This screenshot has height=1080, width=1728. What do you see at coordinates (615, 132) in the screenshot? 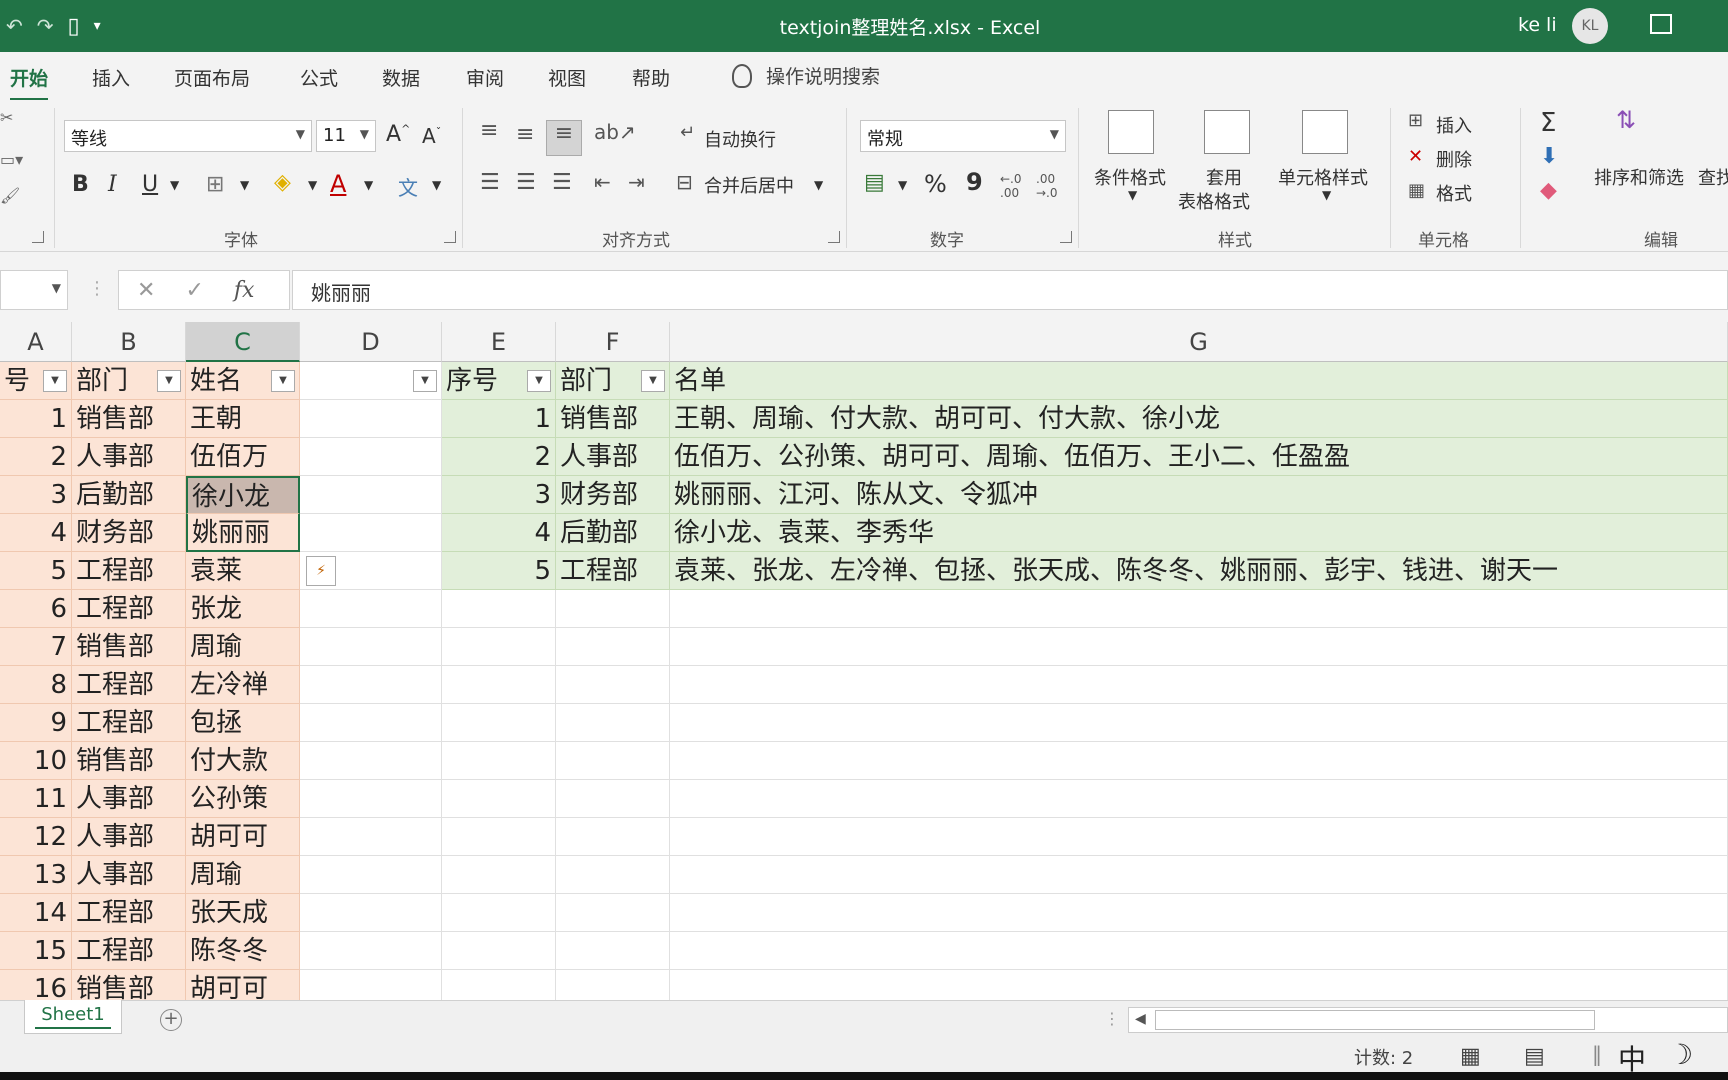
I see `orientation-icon: ab↗` at bounding box center [615, 132].